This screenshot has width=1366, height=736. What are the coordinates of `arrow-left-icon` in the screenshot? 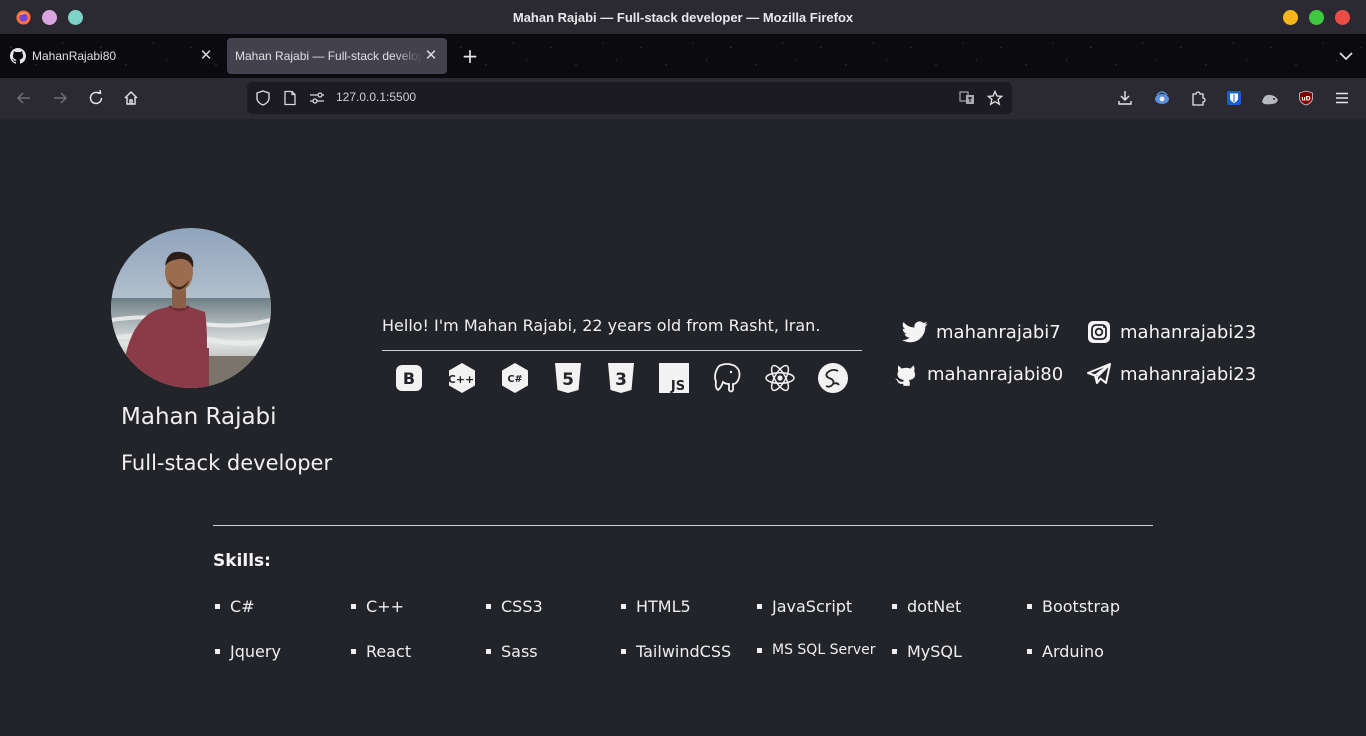 It's located at (23, 98).